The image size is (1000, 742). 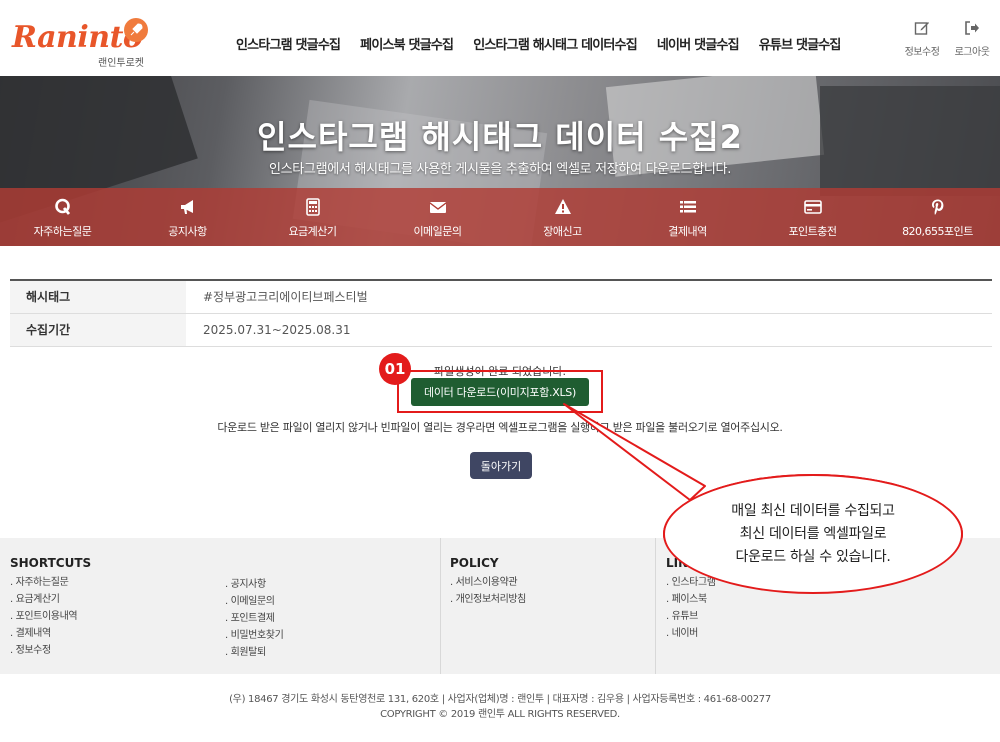 I want to click on policy-list: . 서비스이용약관 . 개인정보처리방침, so click(x=488, y=591).